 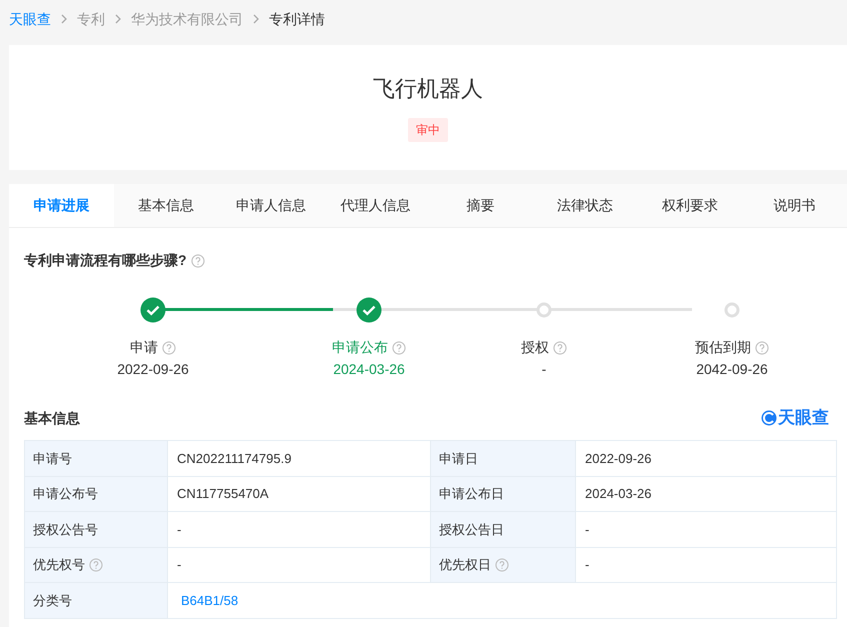 I want to click on field-label: 分类号, so click(x=52, y=601).